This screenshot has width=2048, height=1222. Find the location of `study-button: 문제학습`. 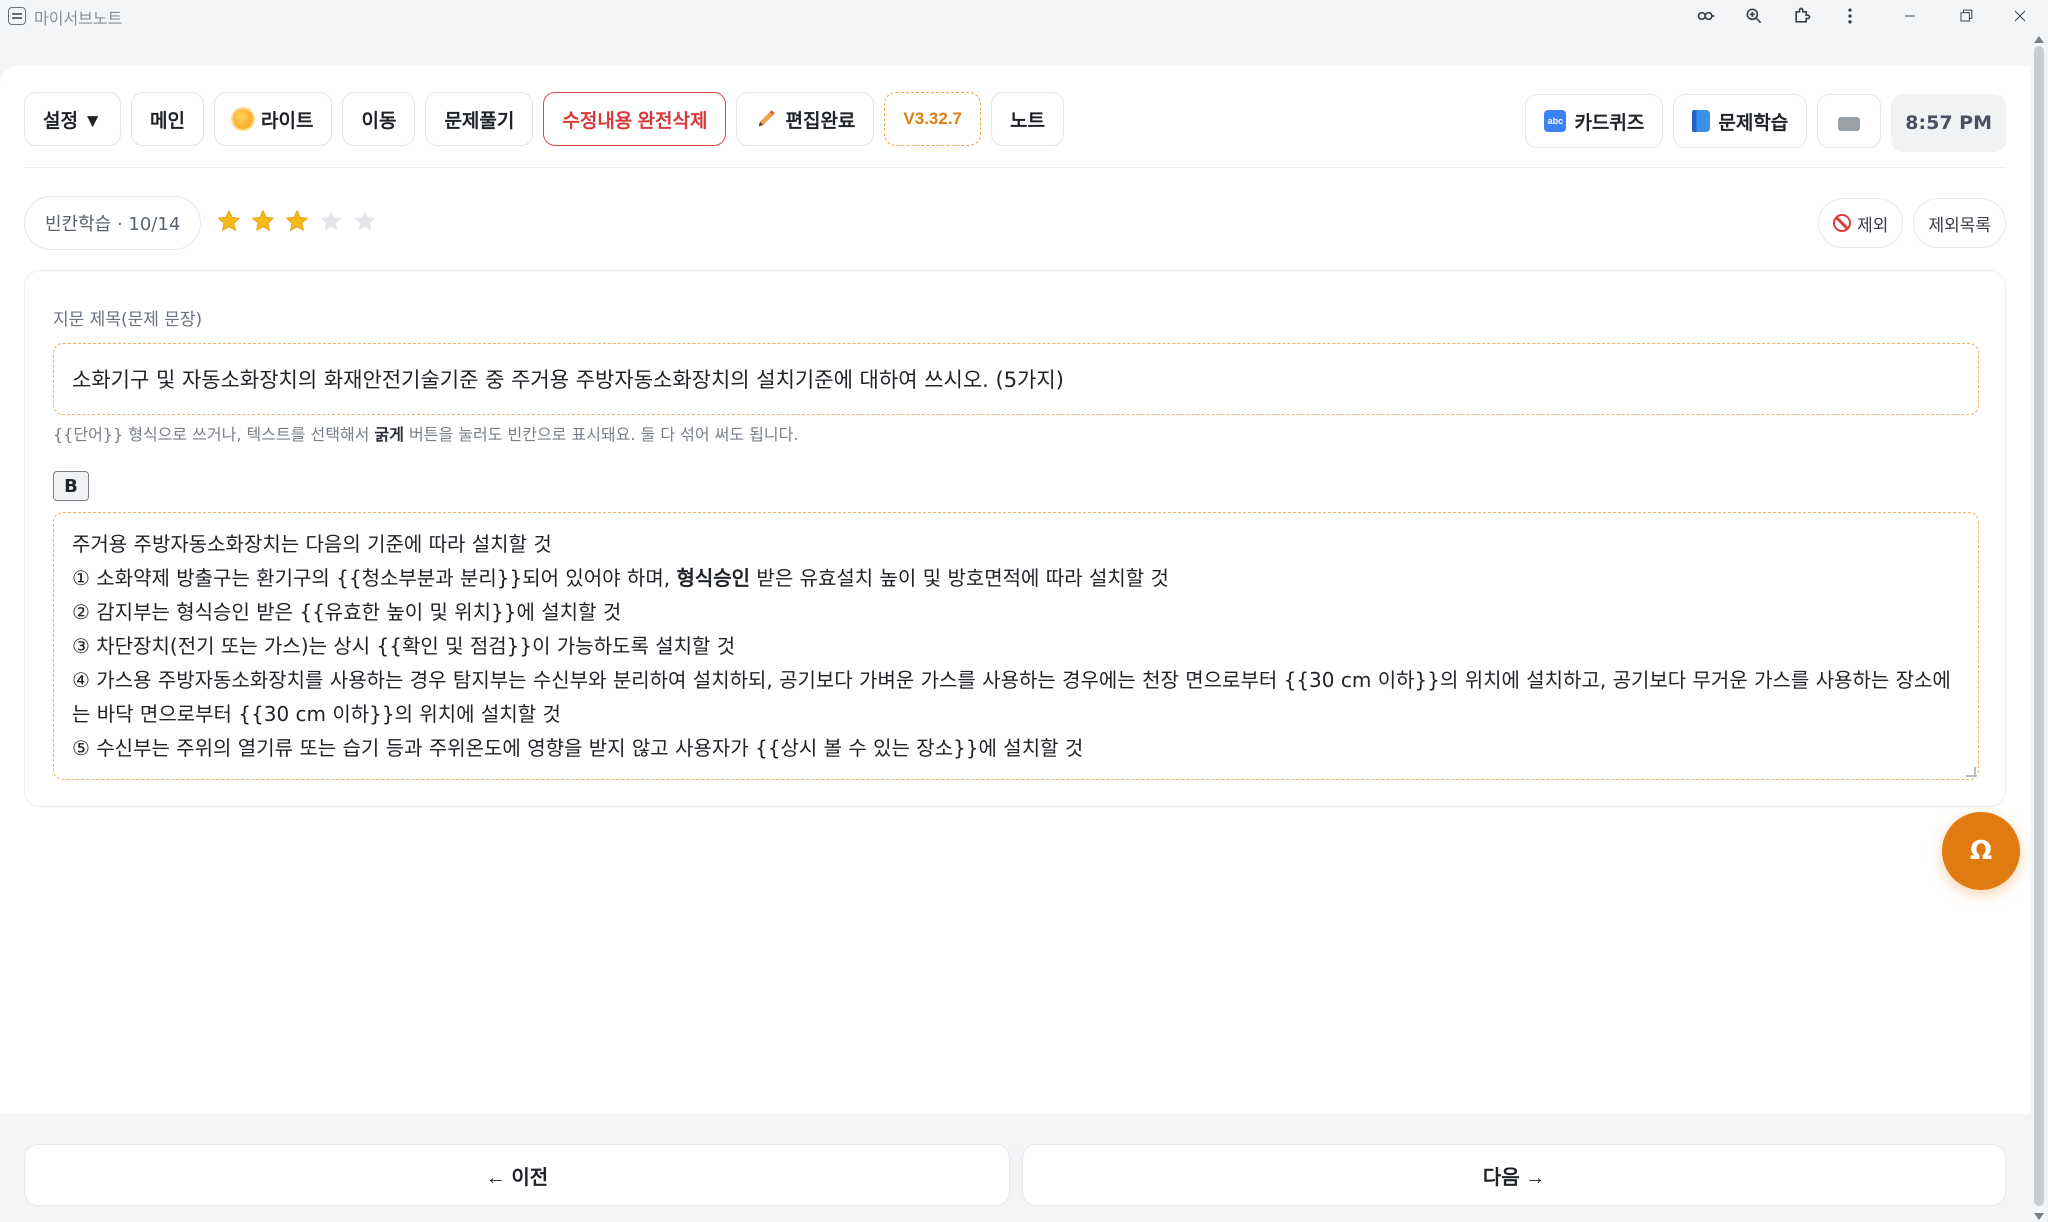

study-button: 문제학습 is located at coordinates (1740, 121).